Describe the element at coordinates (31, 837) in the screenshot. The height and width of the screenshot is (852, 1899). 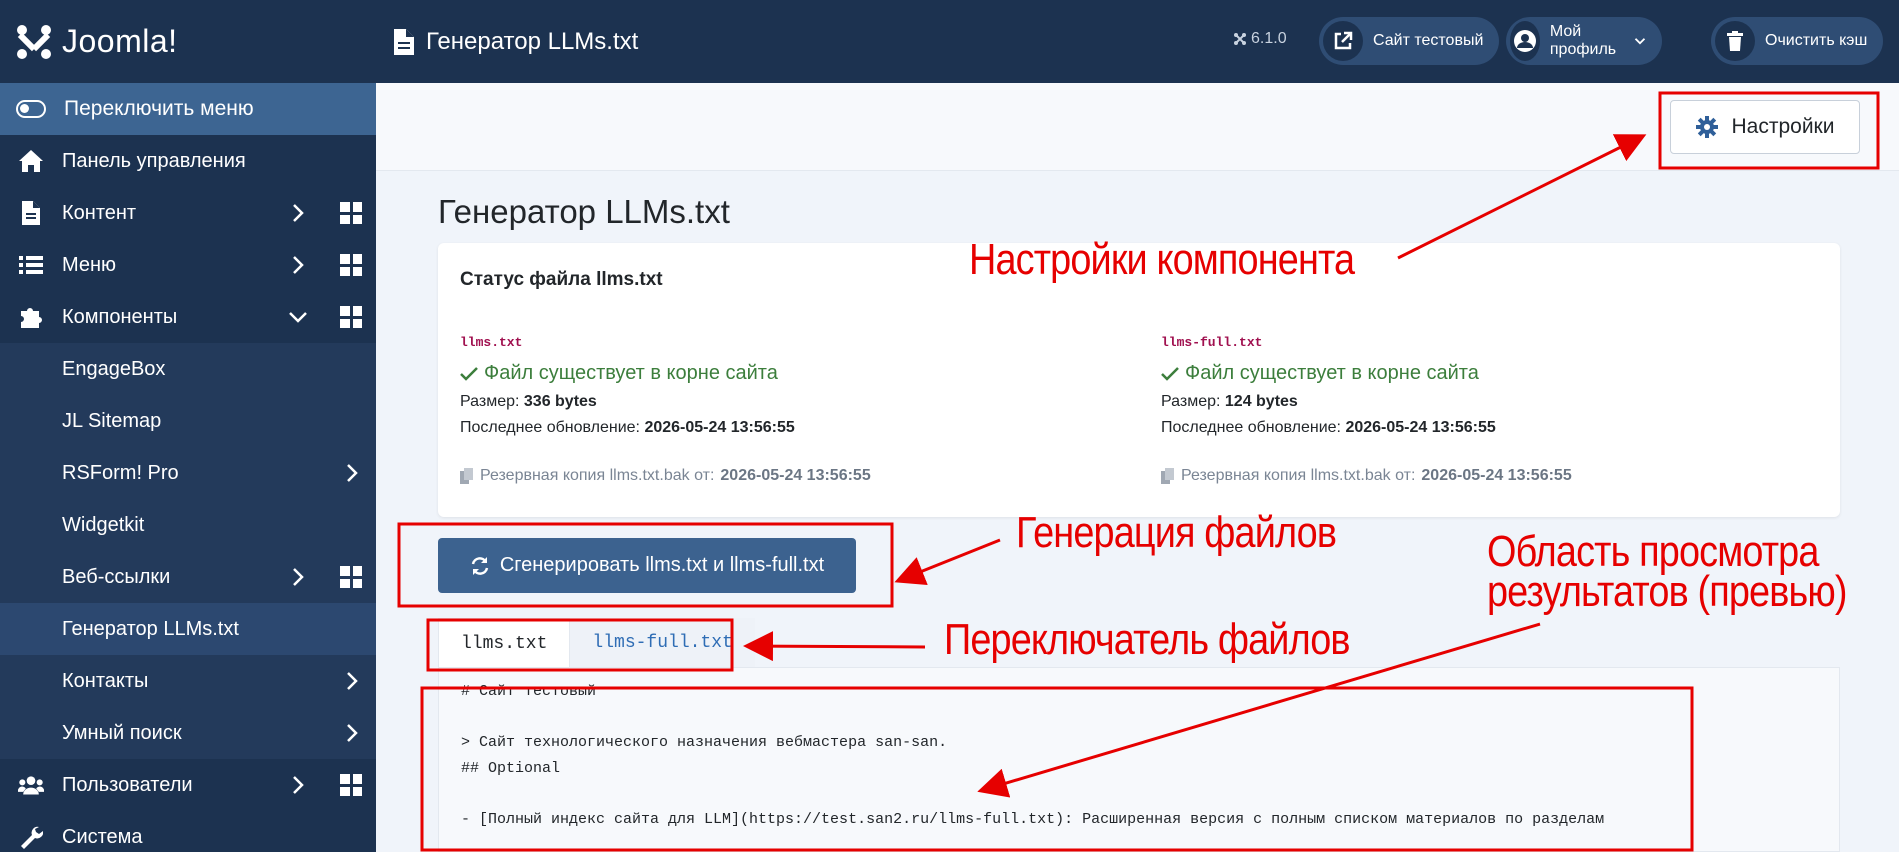
I see `wrench-icon` at that location.